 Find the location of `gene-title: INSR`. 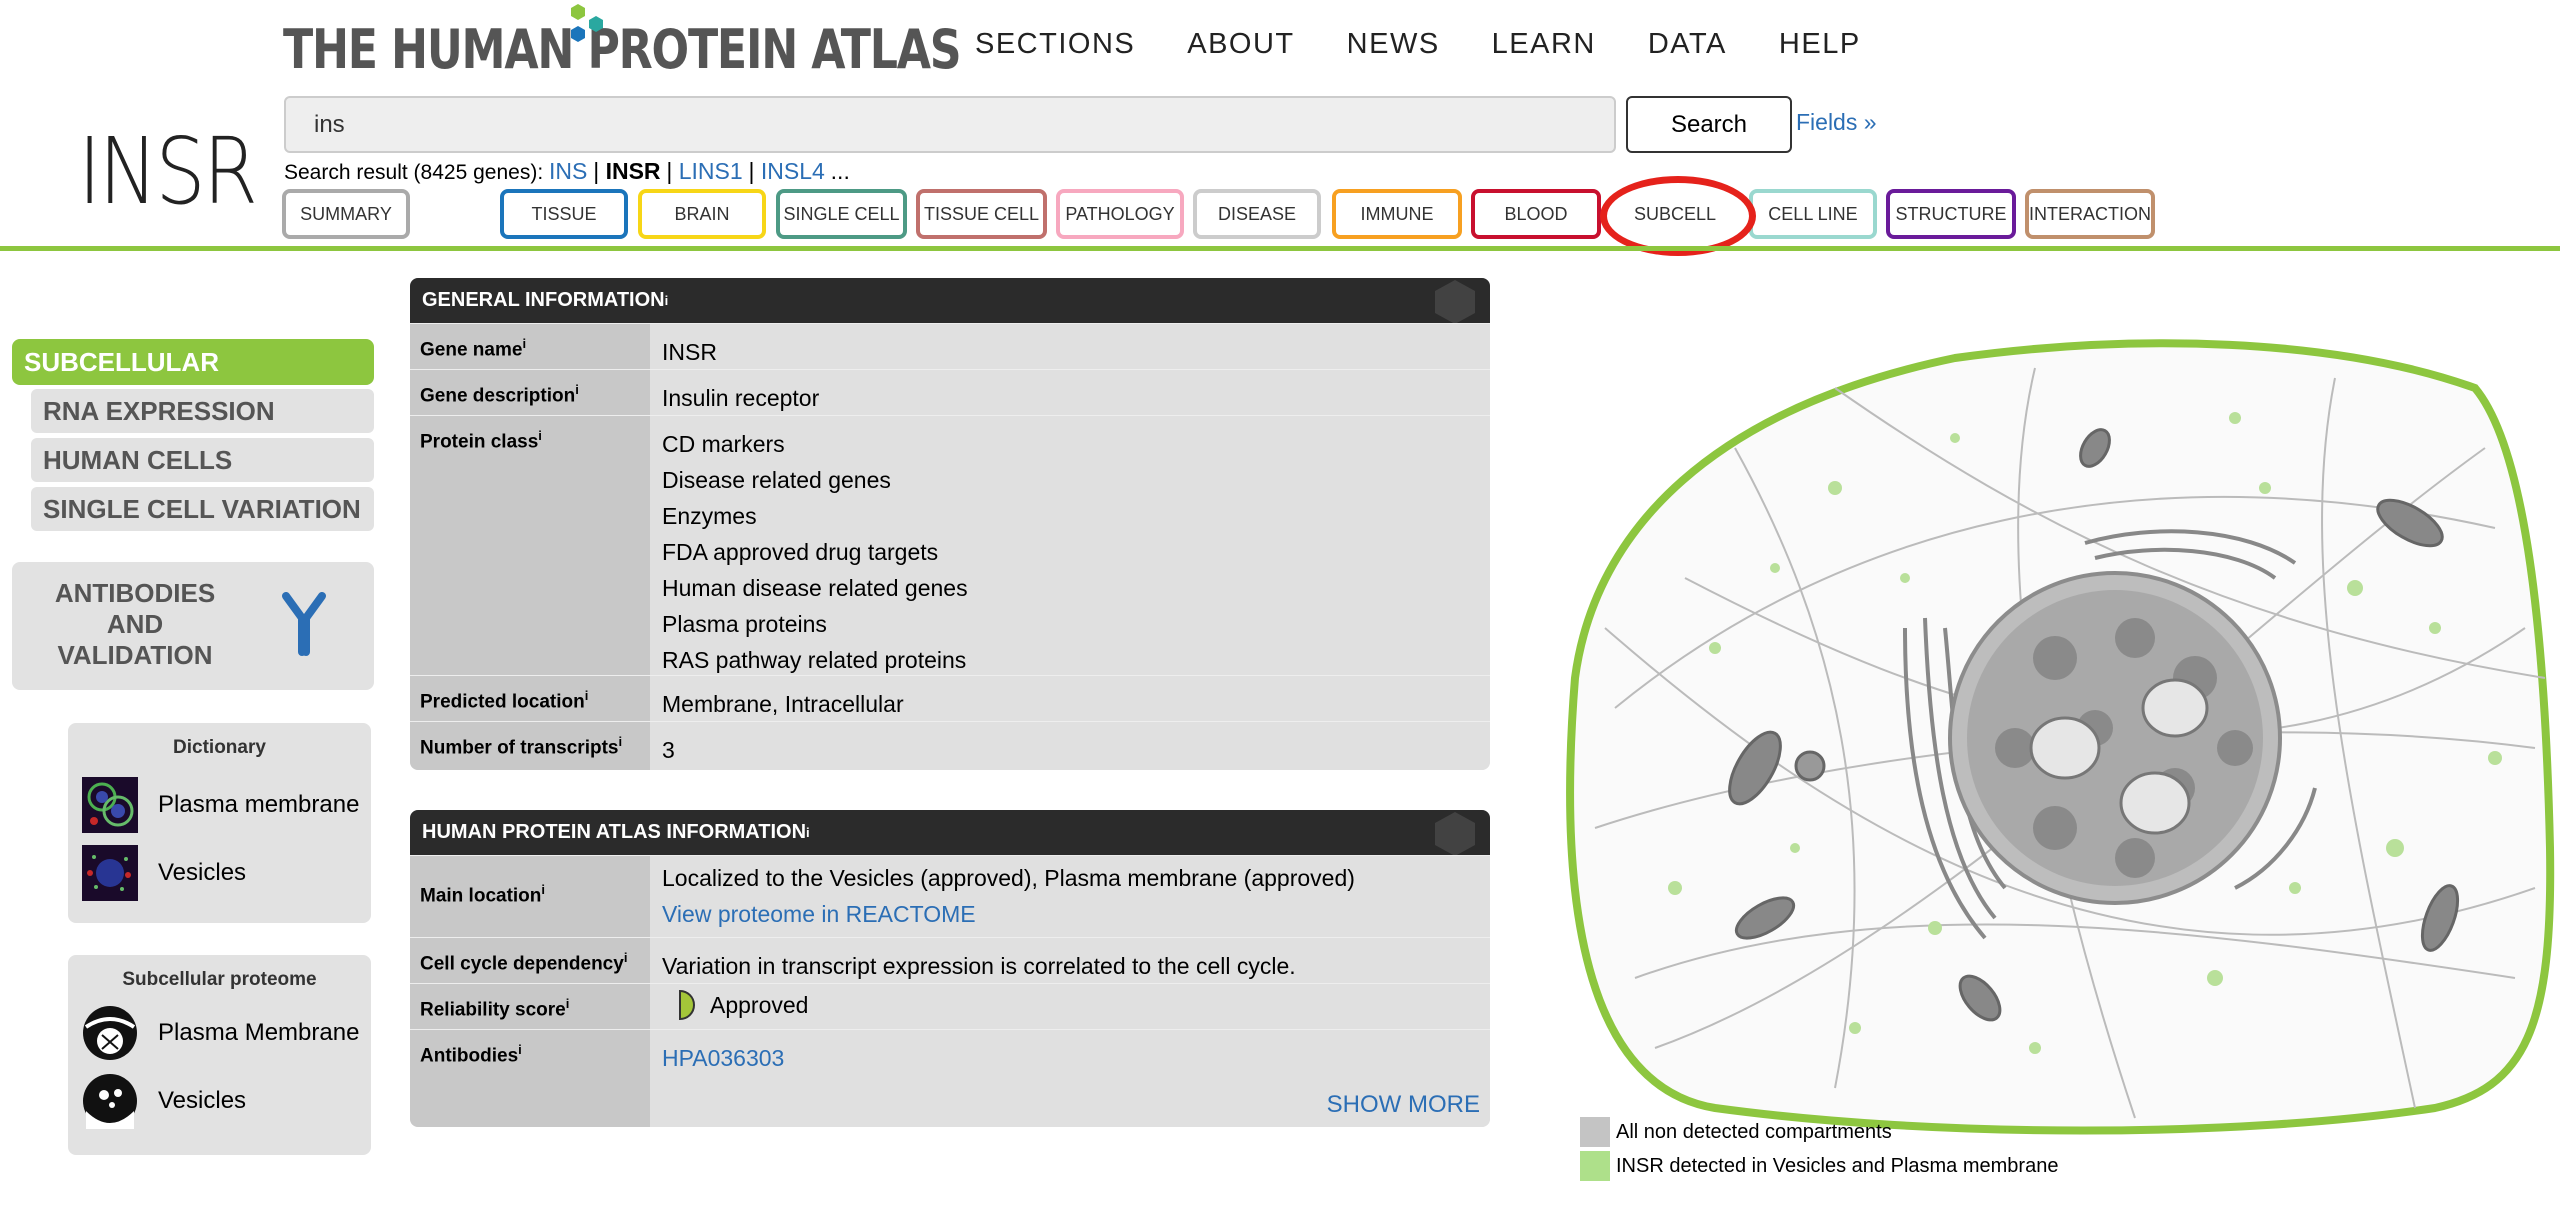

gene-title: INSR is located at coordinates (168, 171).